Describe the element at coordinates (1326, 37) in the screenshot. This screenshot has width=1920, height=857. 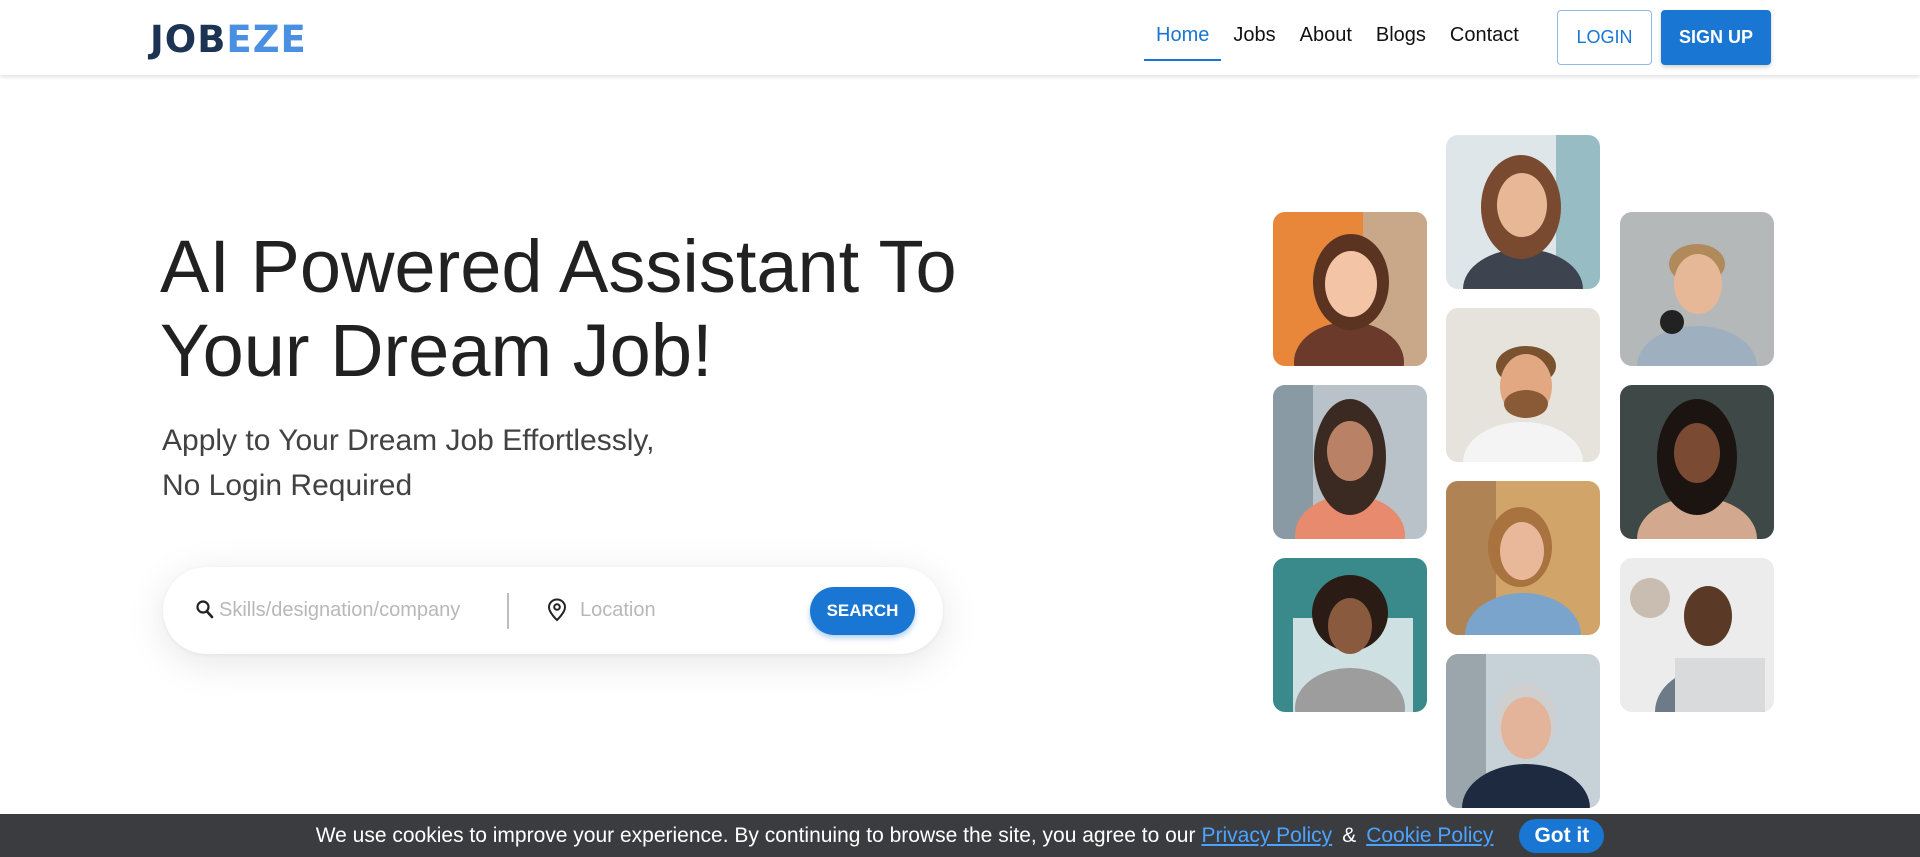
I see `nav-about: About` at that location.